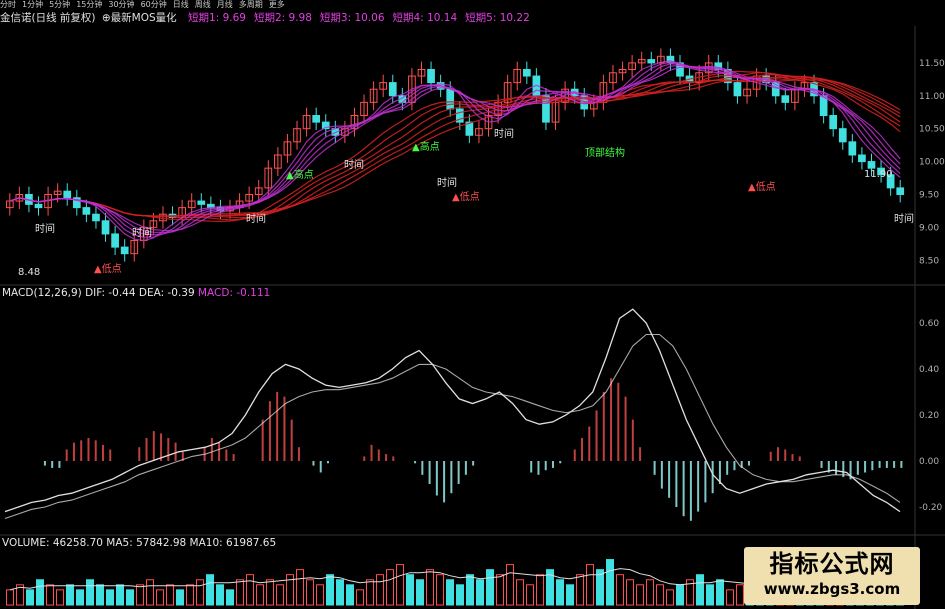 This screenshot has width=945, height=609. I want to click on price-tick-5: 9.00, so click(929, 228).